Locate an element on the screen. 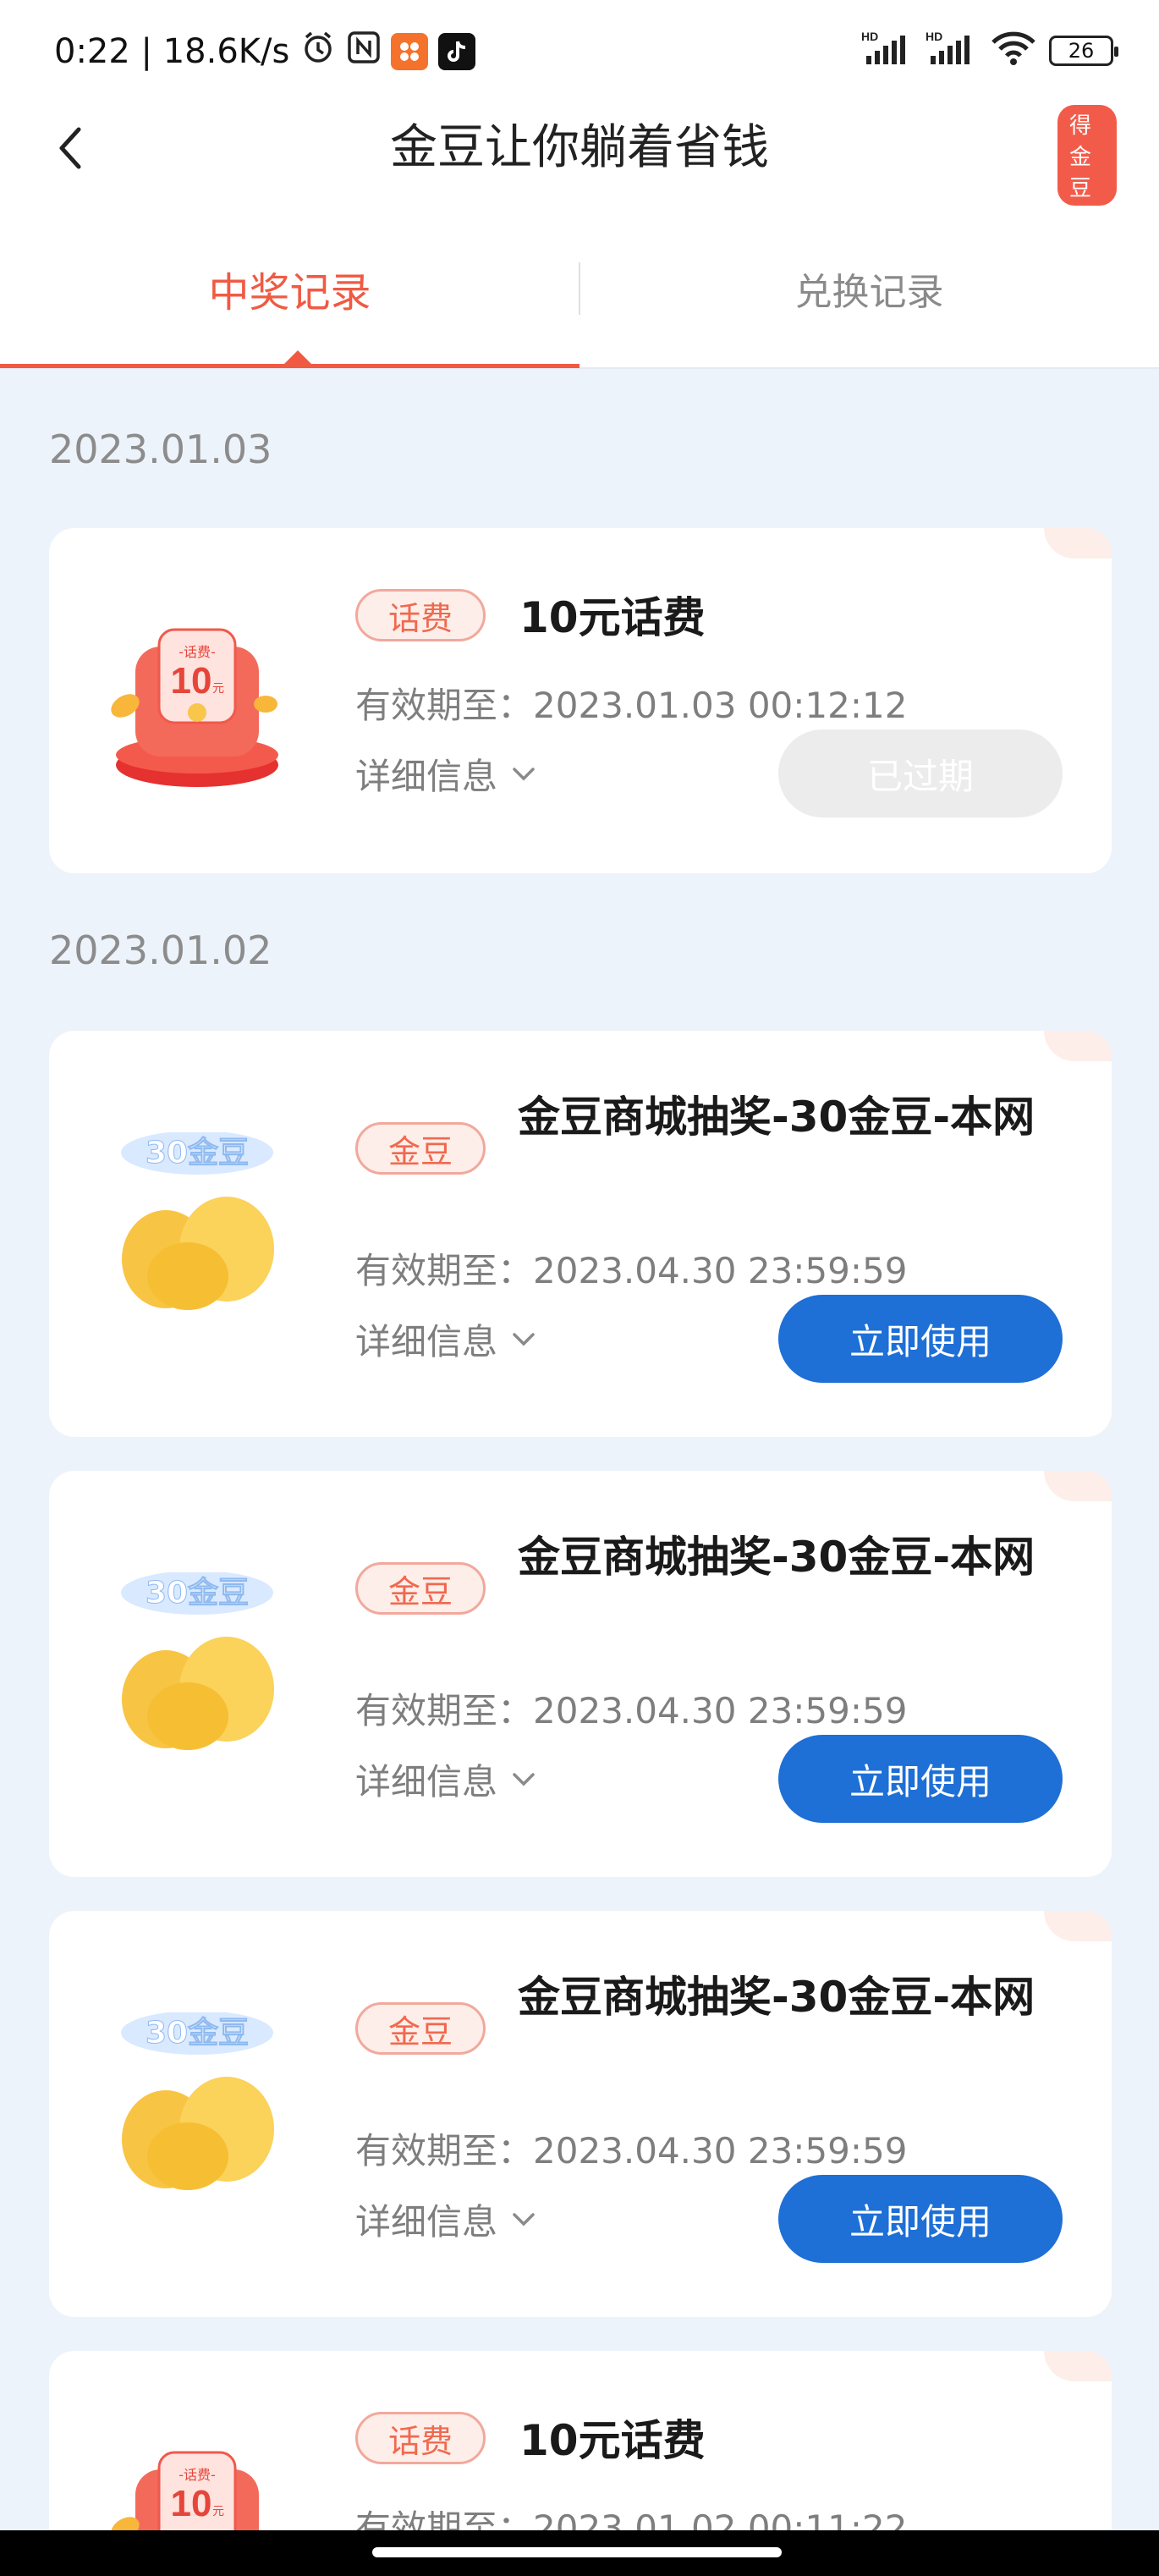  date-label: 2023.01.02 is located at coordinates (160, 950).